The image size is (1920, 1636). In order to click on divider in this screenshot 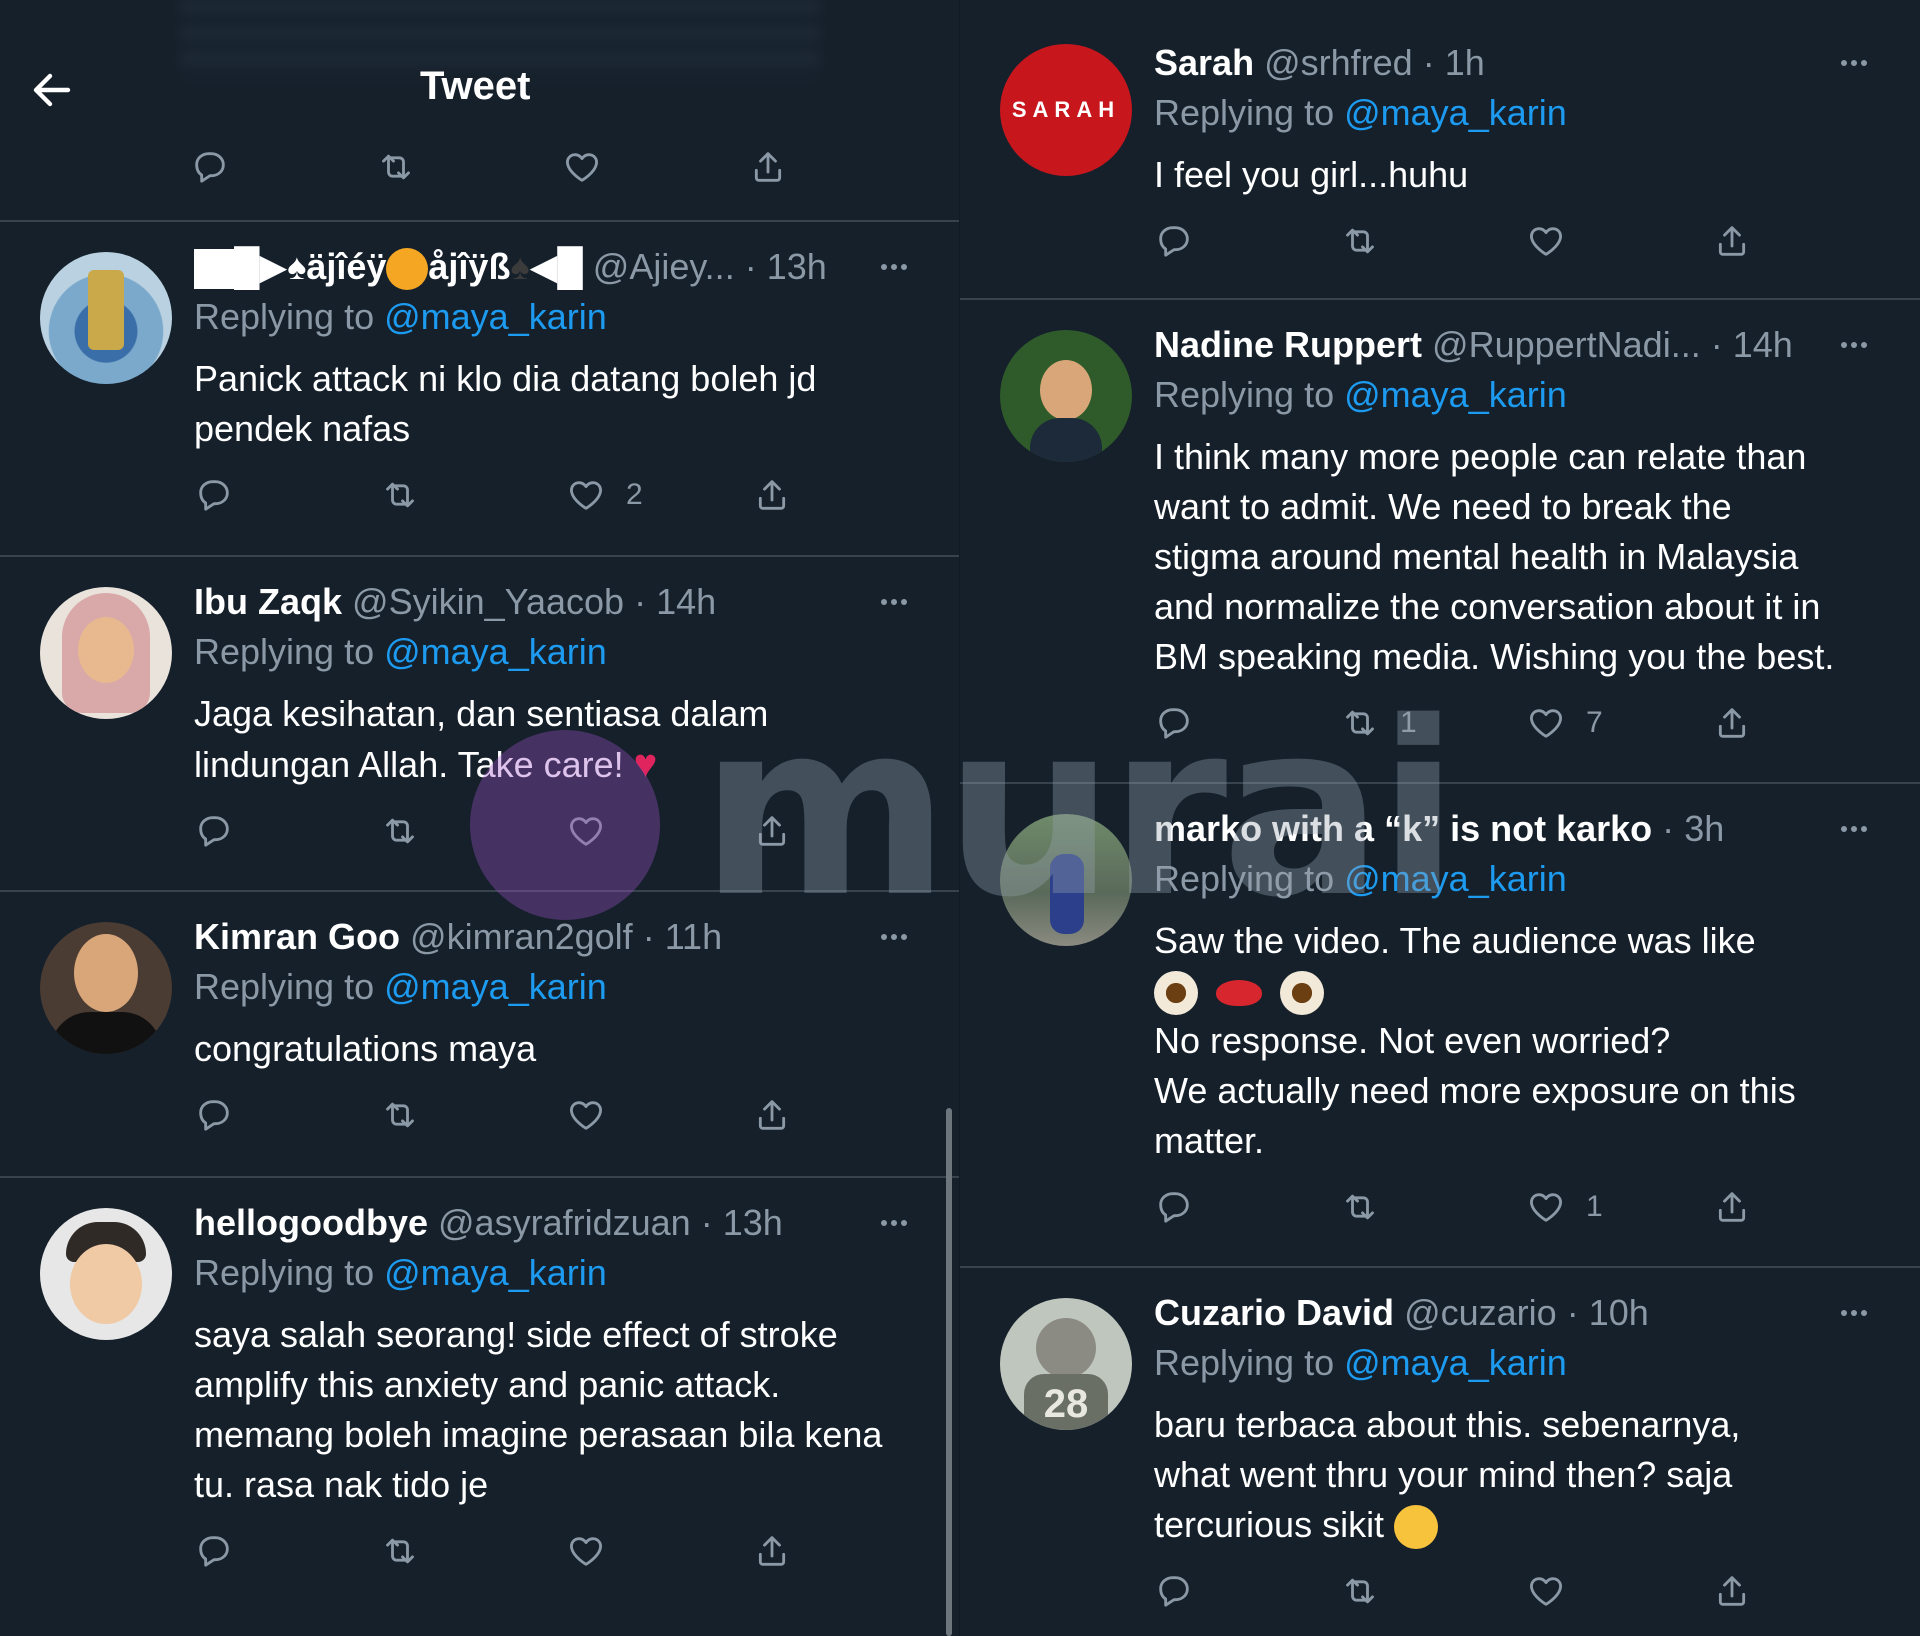, I will do `click(480, 1177)`.